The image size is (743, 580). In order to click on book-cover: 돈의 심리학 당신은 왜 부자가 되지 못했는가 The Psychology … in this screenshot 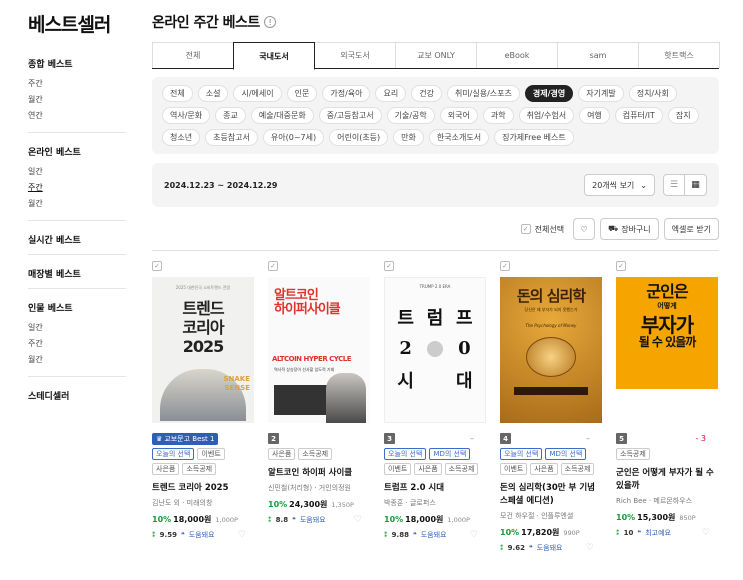, I will do `click(551, 350)`.